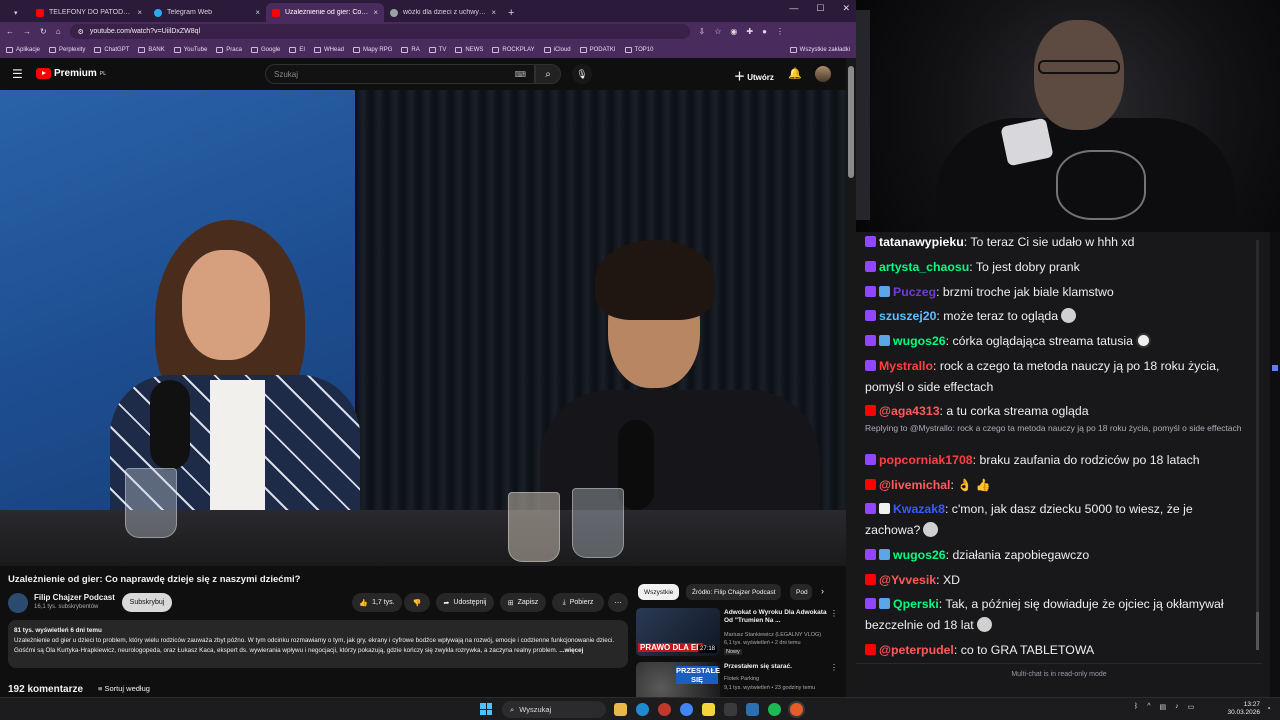 This screenshot has height=720, width=1280. I want to click on site-info-icon: ⚙, so click(81, 32).